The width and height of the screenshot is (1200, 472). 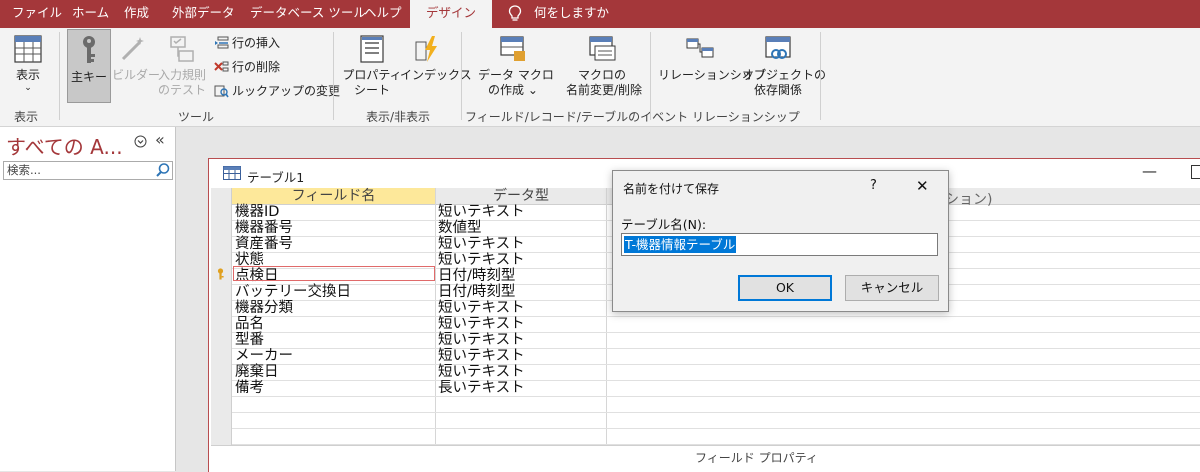 What do you see at coordinates (521, 196) in the screenshot?
I see `header-data-type: データ型` at bounding box center [521, 196].